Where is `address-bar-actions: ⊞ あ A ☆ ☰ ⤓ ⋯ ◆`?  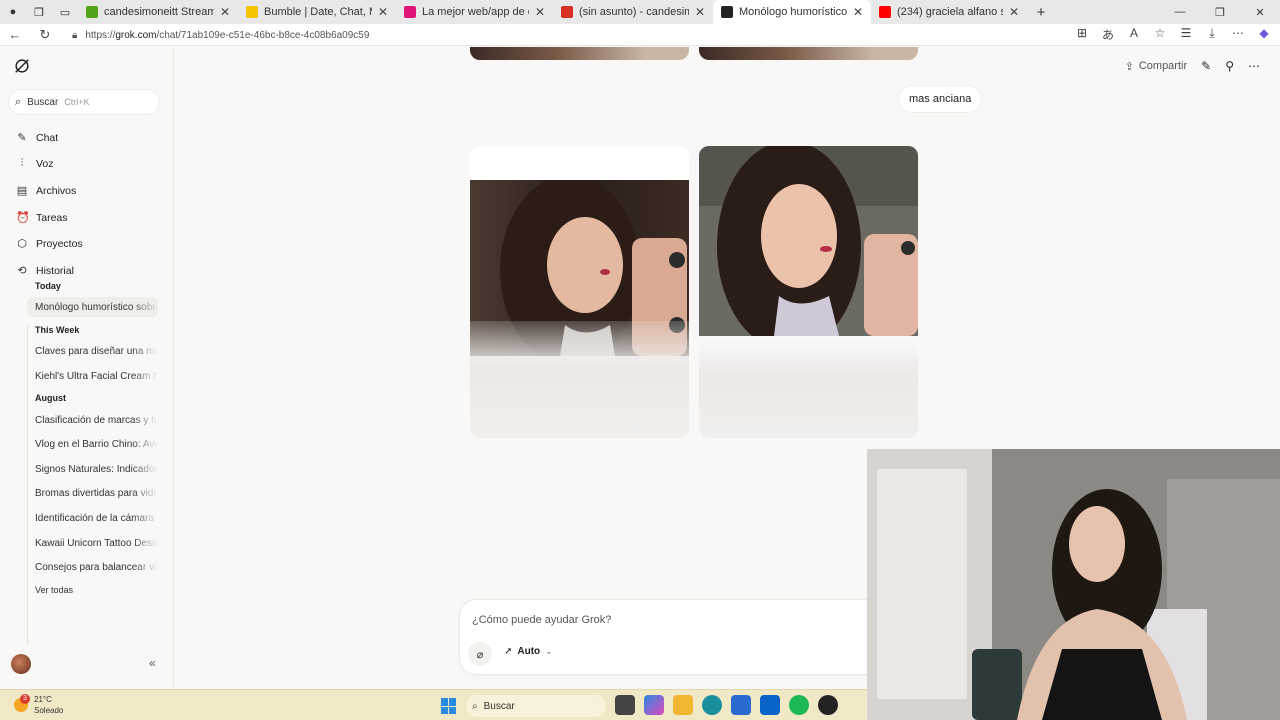 address-bar-actions: ⊞ あ A ☆ ☰ ⤓ ⋯ ◆ is located at coordinates (1173, 34).